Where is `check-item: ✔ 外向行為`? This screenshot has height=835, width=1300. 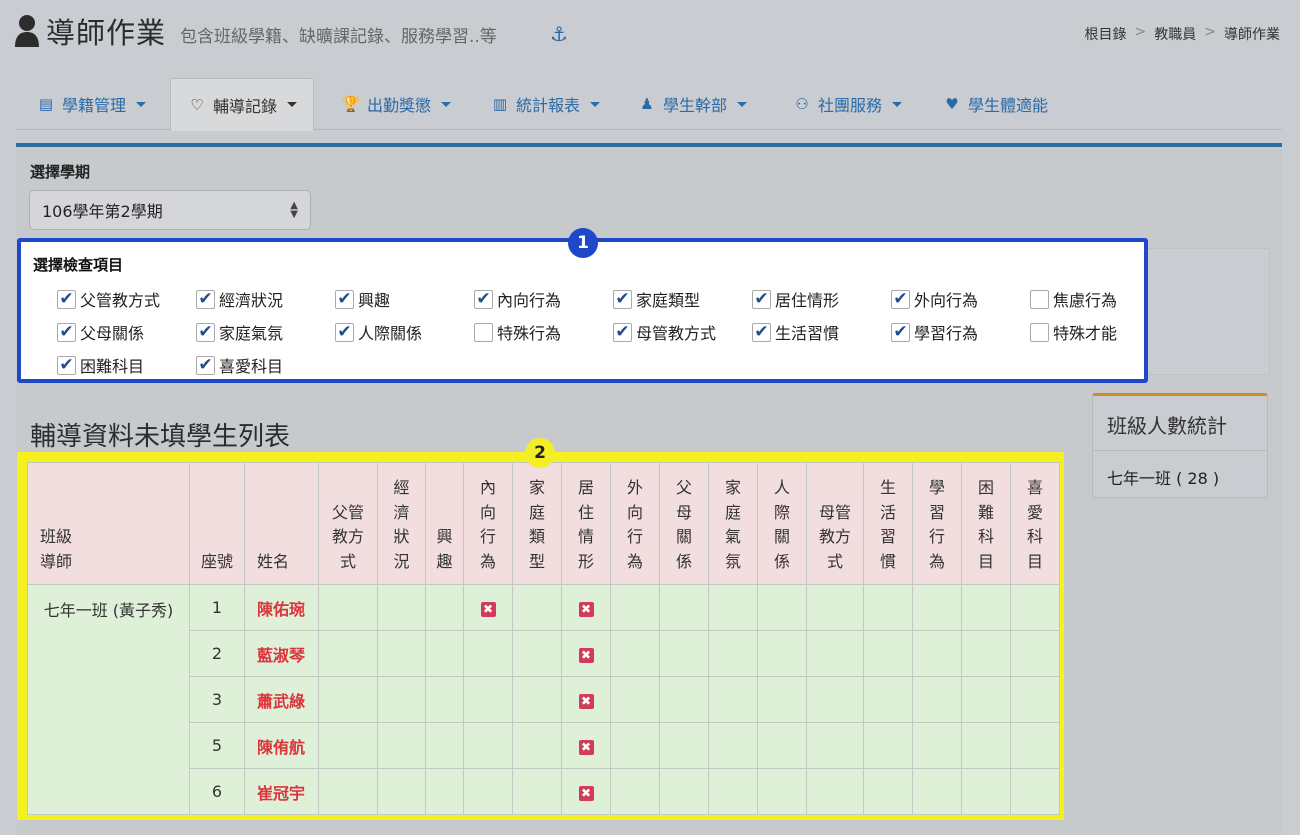 check-item: ✔ 外向行為 is located at coordinates (934, 299).